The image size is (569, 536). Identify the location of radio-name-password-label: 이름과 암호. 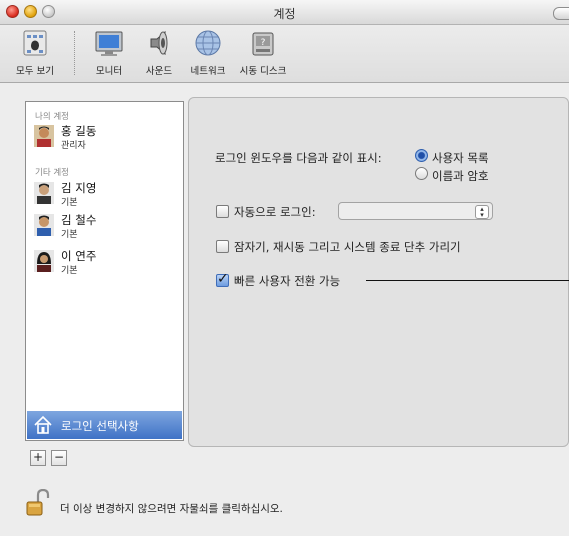
(460, 176).